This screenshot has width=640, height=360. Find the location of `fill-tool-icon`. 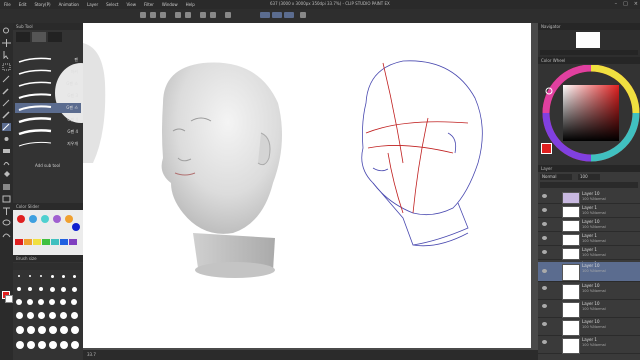

fill-tool-icon is located at coordinates (6, 175).